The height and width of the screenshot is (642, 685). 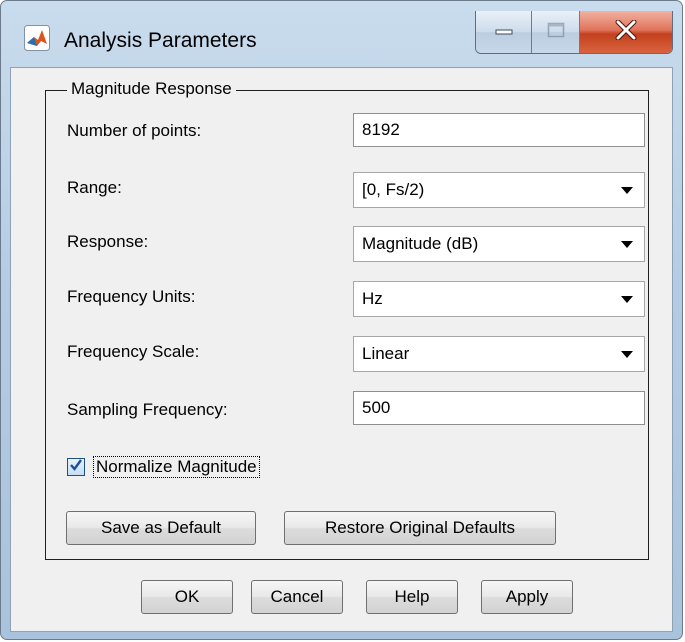 What do you see at coordinates (151, 89) in the screenshot?
I see `group-title: Magnitude Response` at bounding box center [151, 89].